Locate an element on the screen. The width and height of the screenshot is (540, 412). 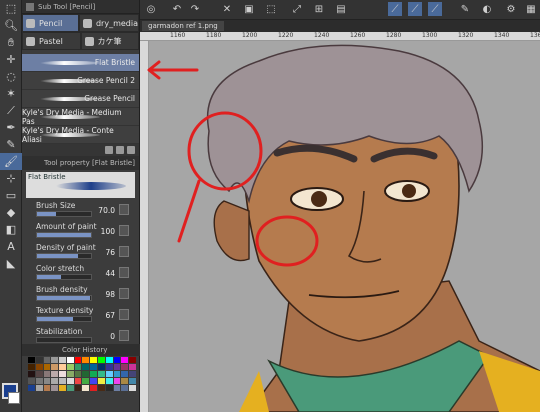
eyedropper-top-icon: ✎ is located at coordinates (465, 9).